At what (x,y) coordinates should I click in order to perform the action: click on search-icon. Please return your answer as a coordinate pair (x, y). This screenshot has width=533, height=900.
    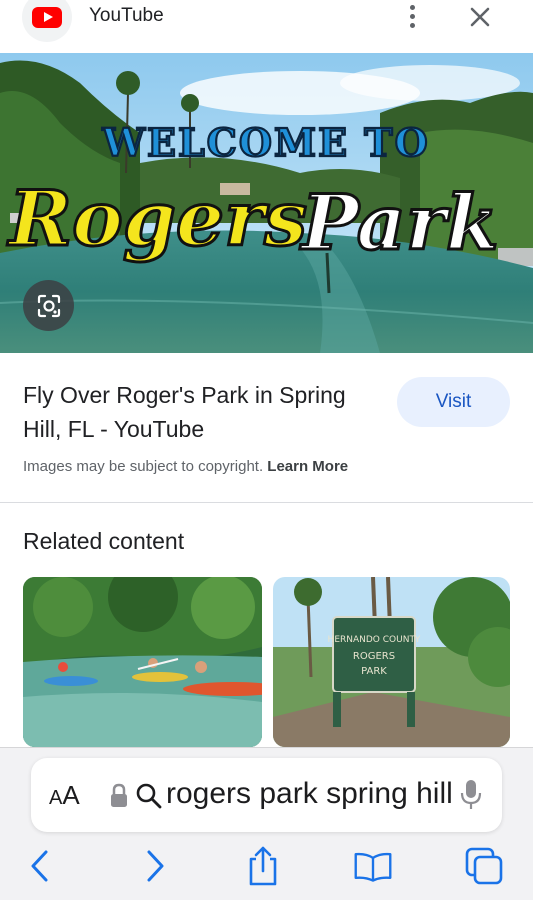
    Looking at the image, I should click on (149, 796).